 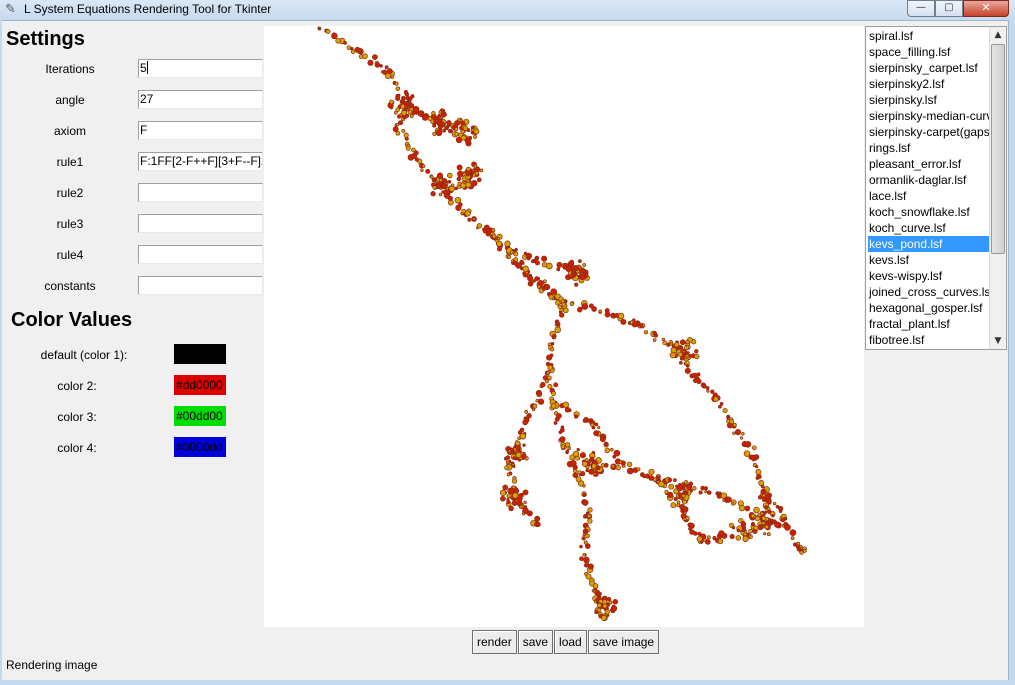 What do you see at coordinates (928, 116) in the screenshot?
I see `file-list-item: sierpinsky-median-curve.lsf` at bounding box center [928, 116].